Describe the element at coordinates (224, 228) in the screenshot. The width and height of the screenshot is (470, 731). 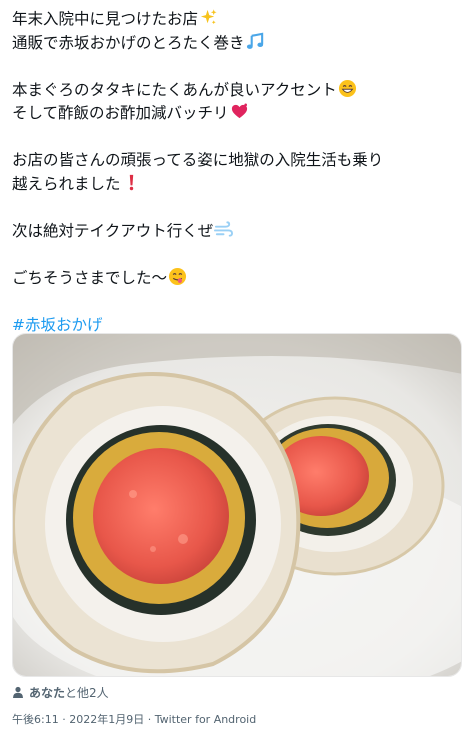
I see `dash-icon` at that location.